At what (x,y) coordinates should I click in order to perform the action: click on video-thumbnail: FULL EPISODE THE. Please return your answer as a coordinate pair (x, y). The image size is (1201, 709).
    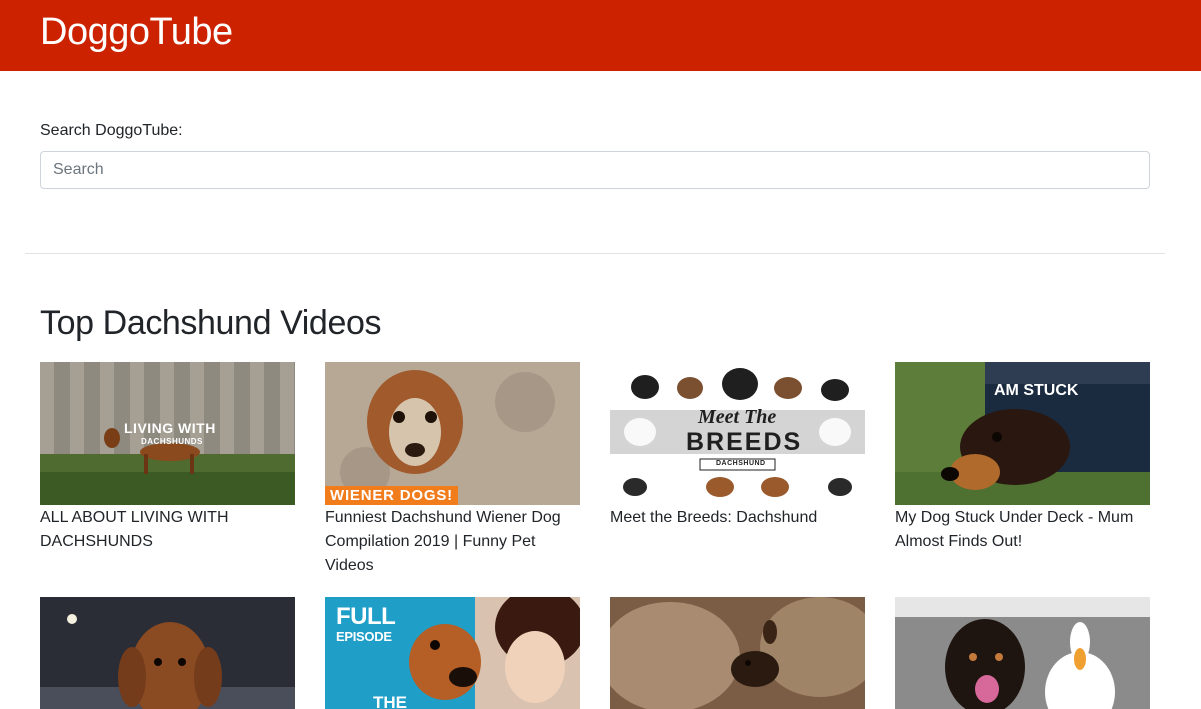
    Looking at the image, I should click on (452, 653).